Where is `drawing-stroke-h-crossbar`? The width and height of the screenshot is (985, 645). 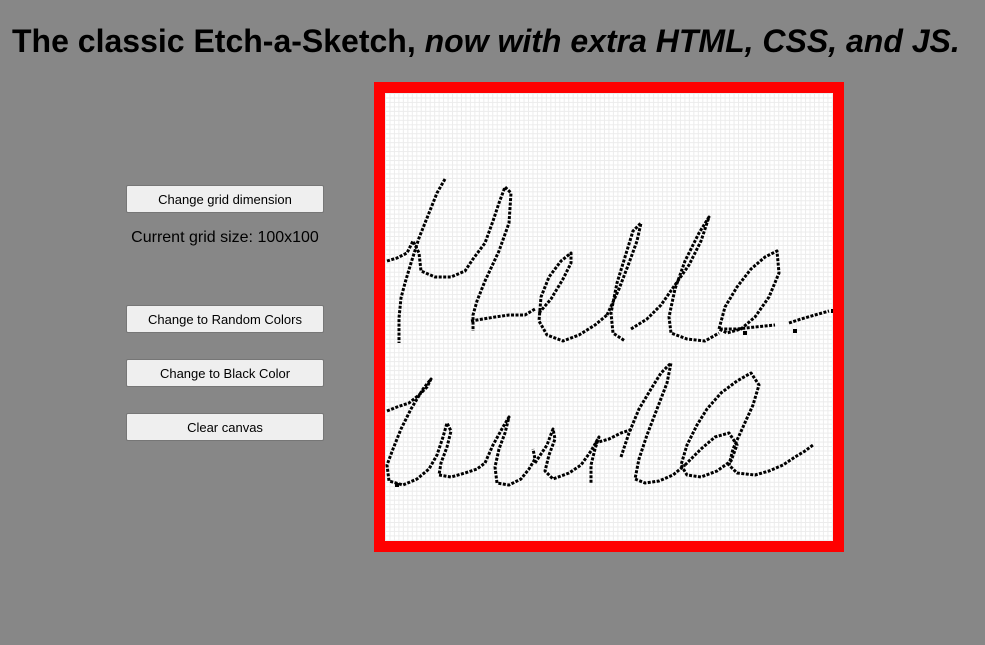 drawing-stroke-h-crossbar is located at coordinates (449, 258).